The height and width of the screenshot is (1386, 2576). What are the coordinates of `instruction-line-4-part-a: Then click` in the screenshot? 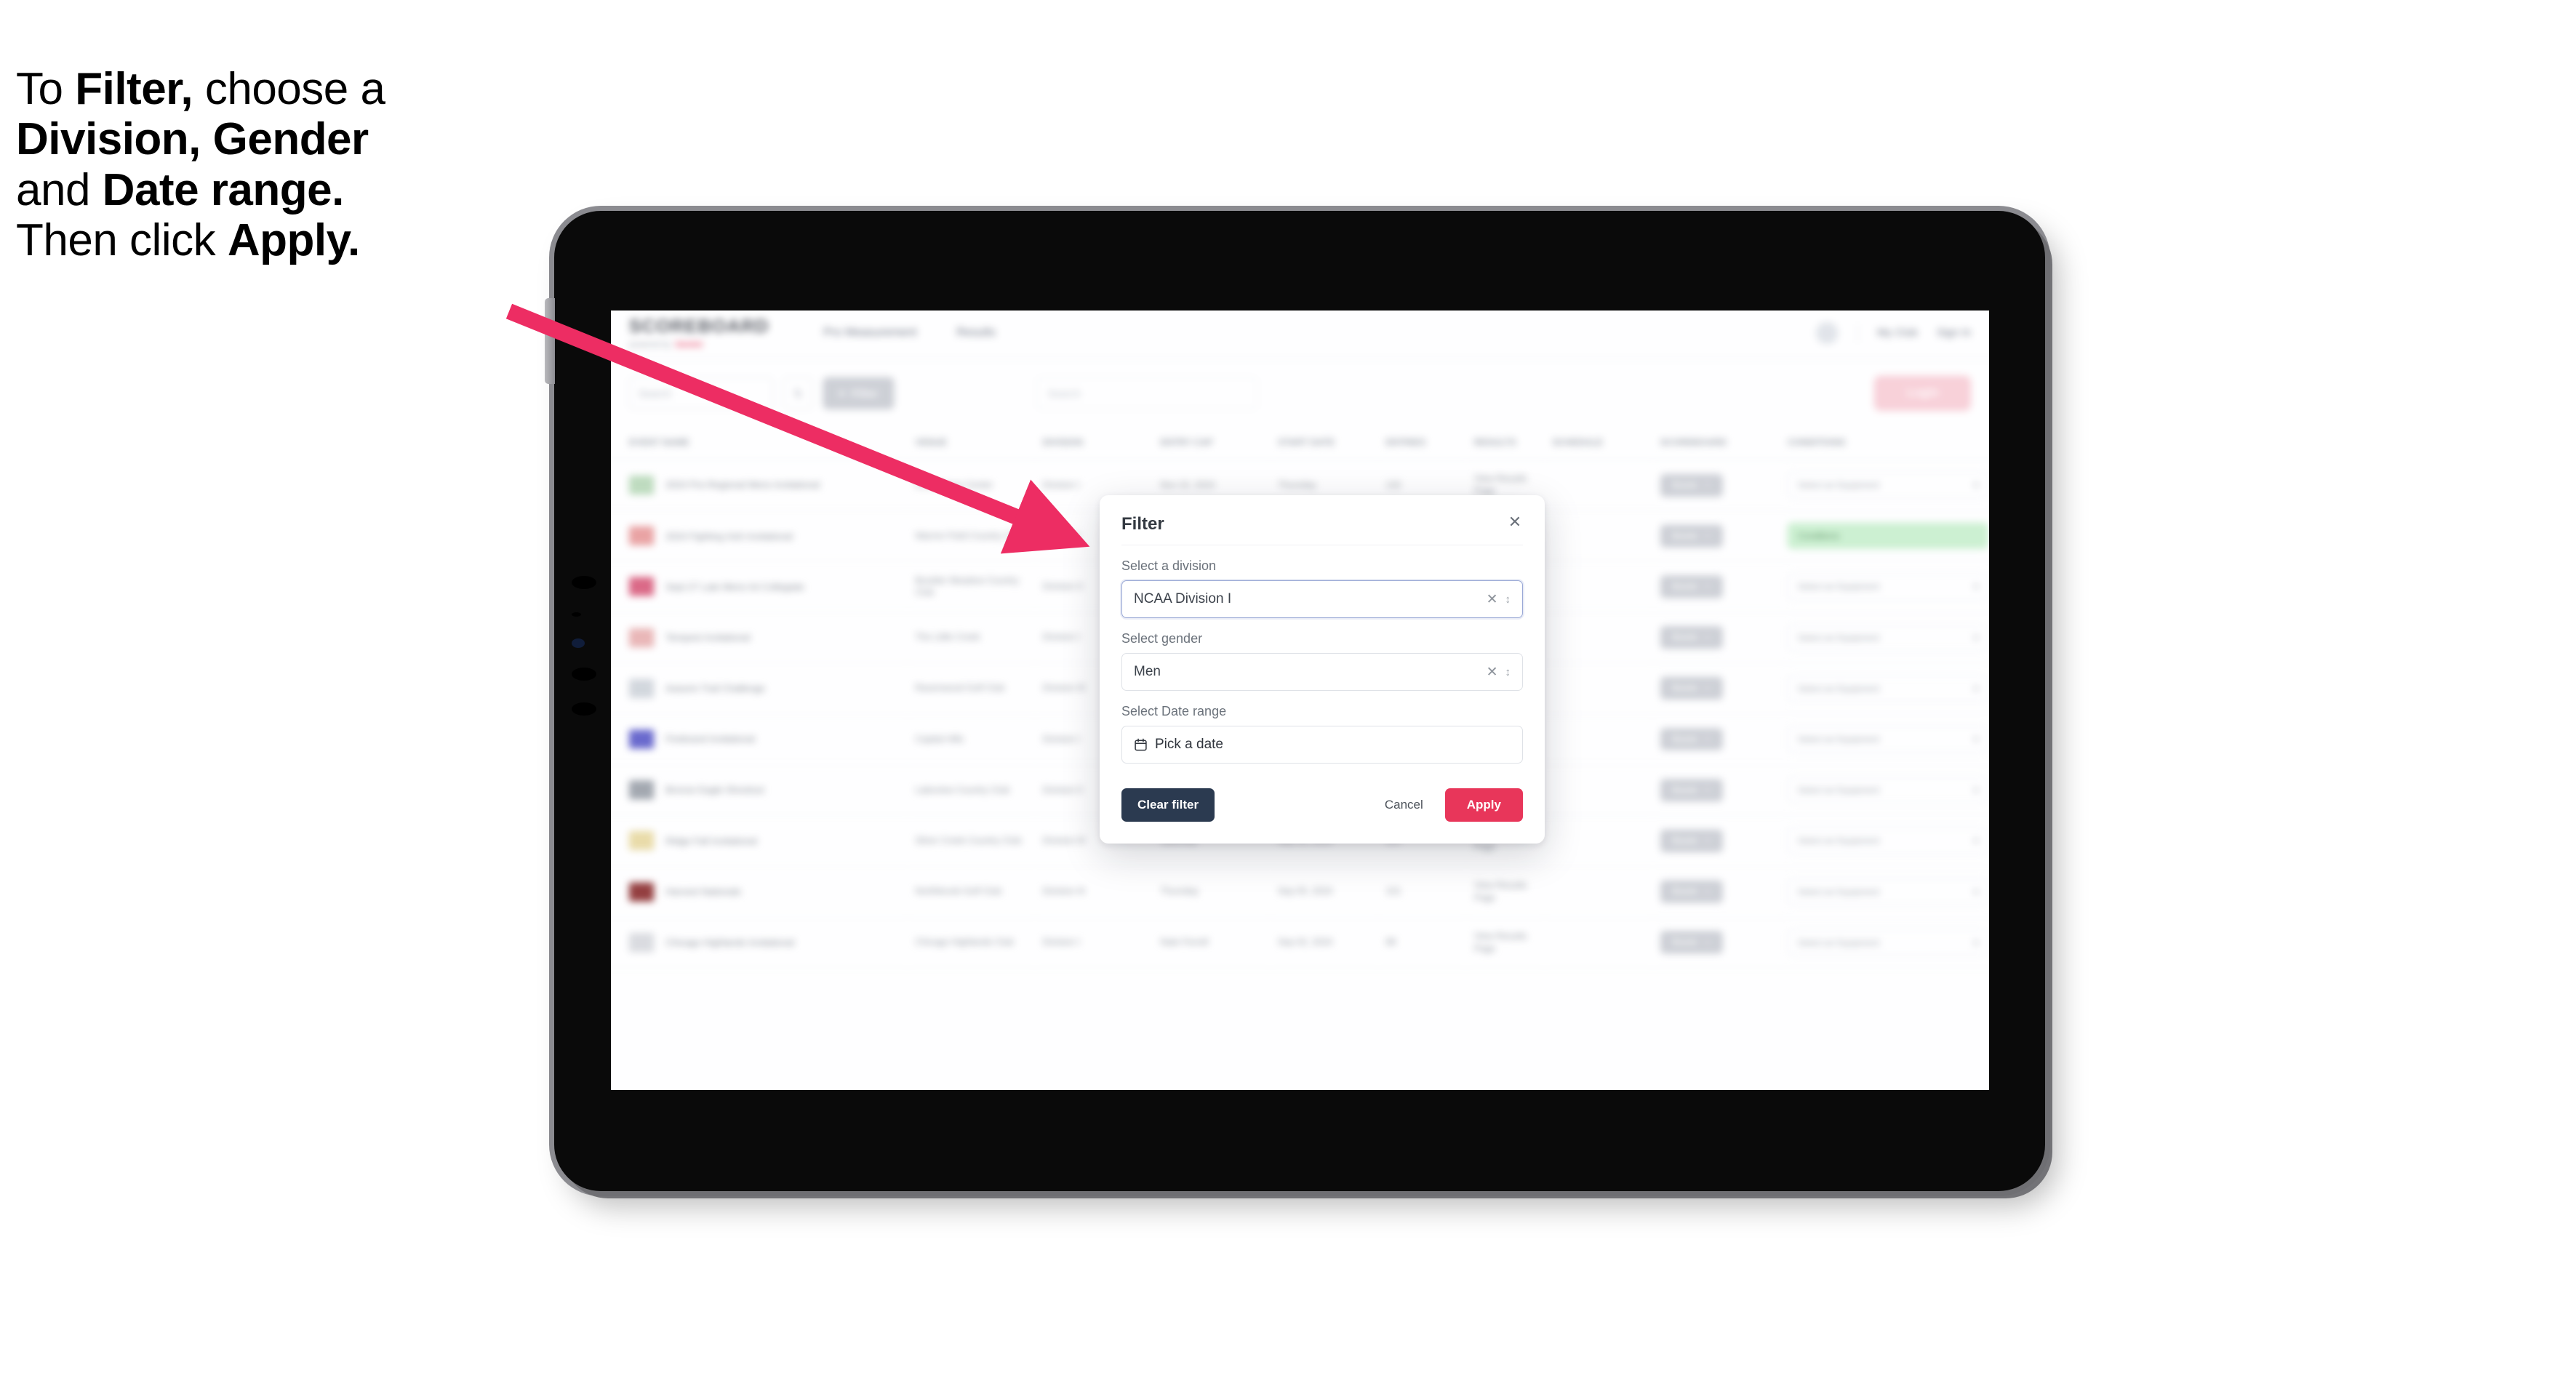 It's located at (122, 241).